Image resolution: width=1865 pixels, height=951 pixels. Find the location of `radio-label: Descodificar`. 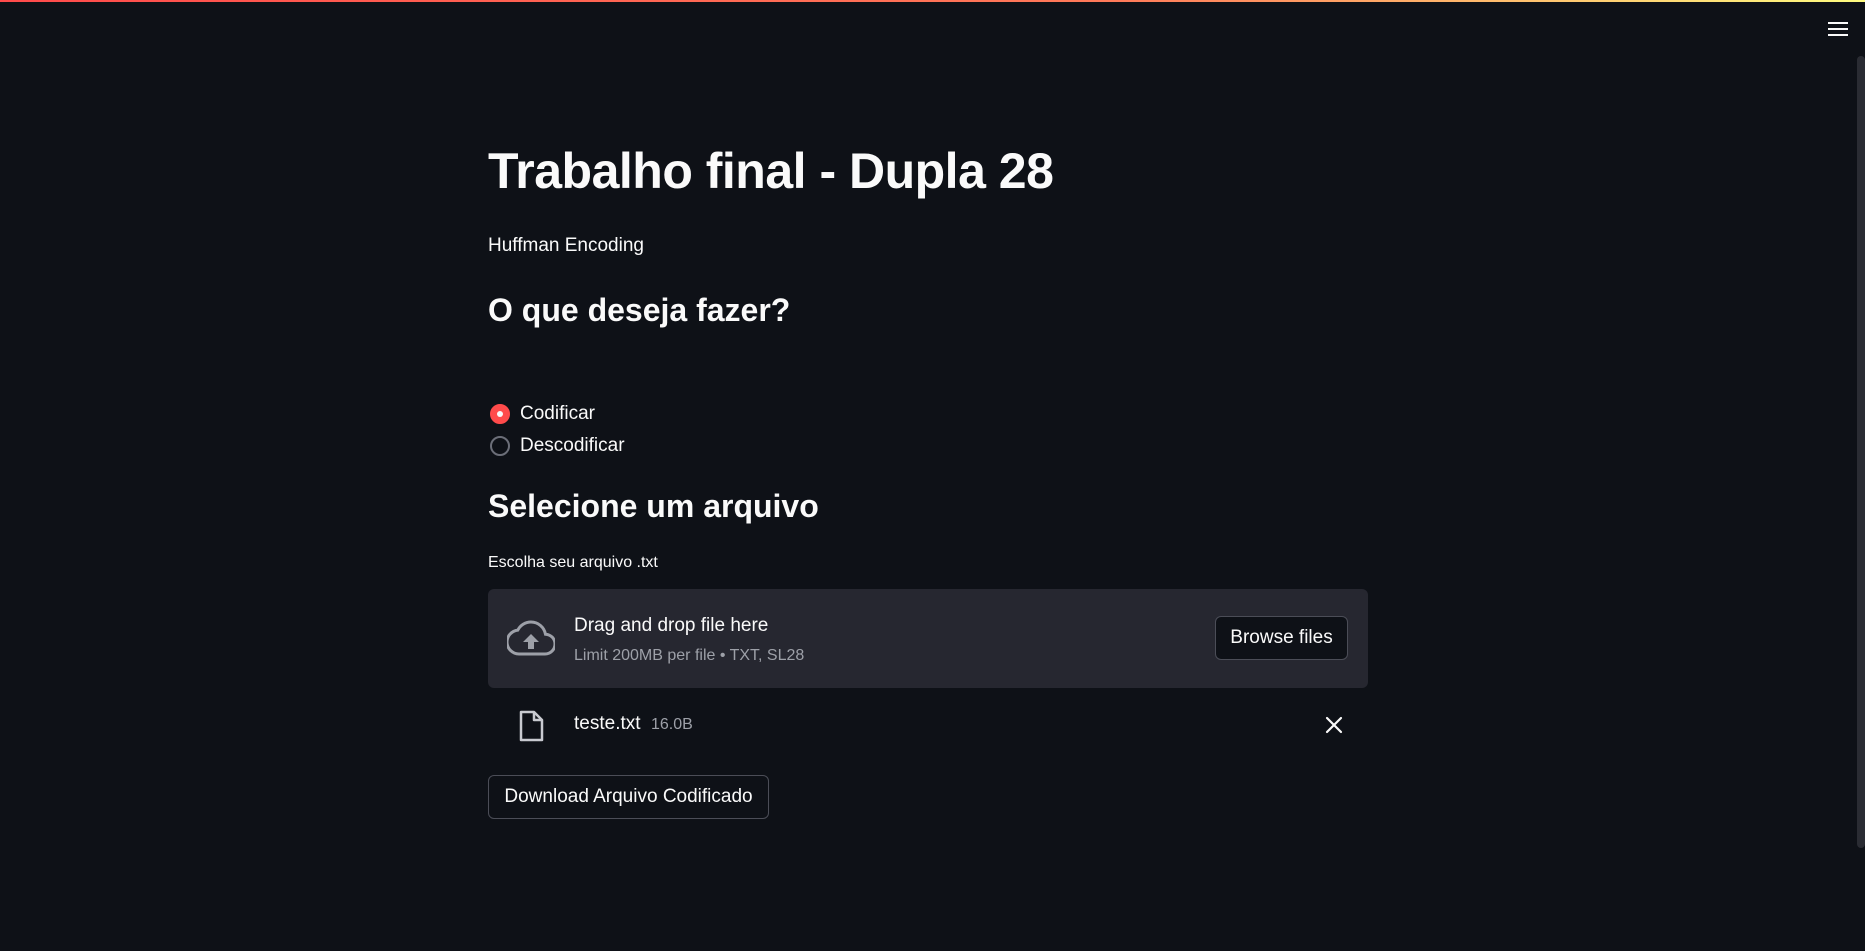

radio-label: Descodificar is located at coordinates (572, 445).